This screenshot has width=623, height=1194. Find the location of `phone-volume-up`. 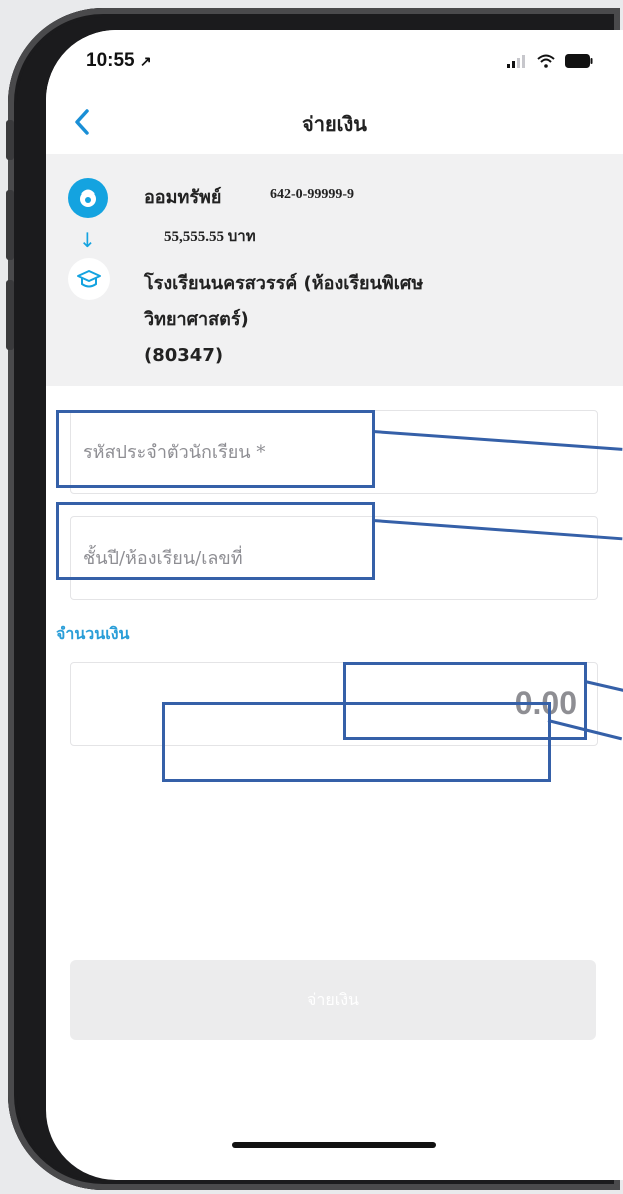

phone-volume-up is located at coordinates (10, 225).